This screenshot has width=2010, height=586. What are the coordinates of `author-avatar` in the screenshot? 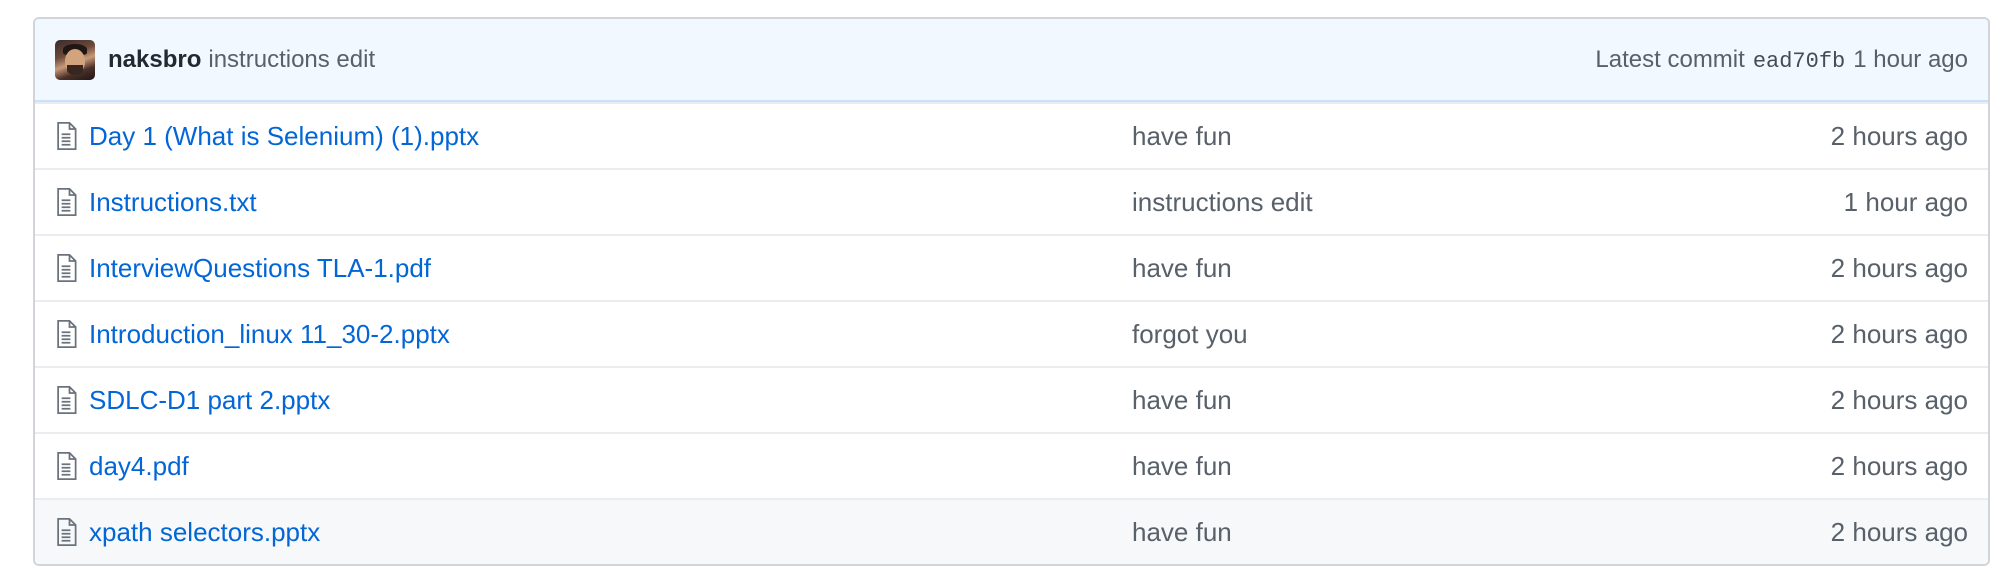 It's located at (75, 59).